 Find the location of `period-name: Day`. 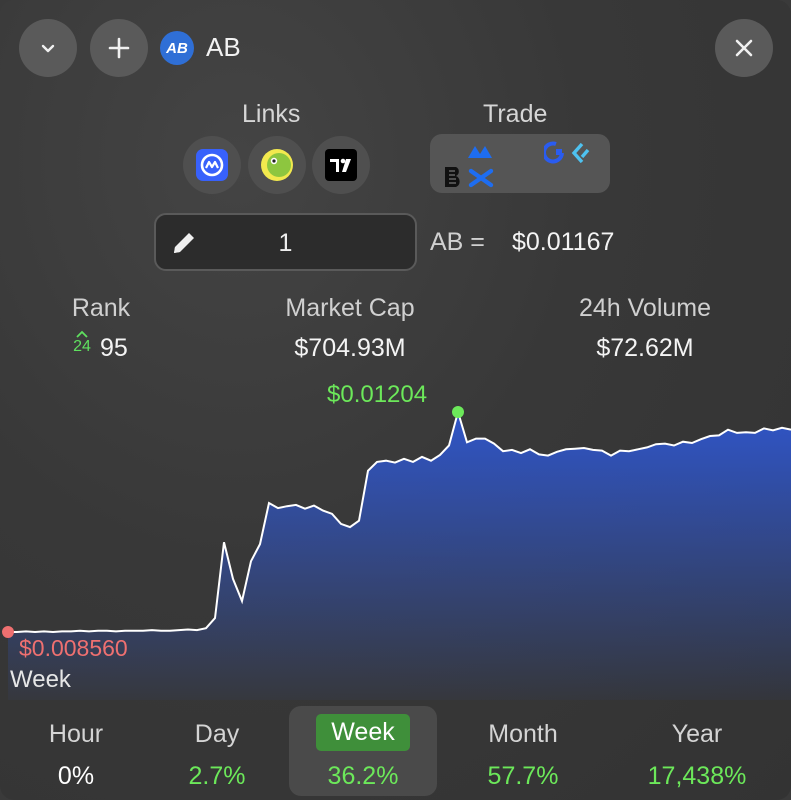

period-name: Day is located at coordinates (217, 734).